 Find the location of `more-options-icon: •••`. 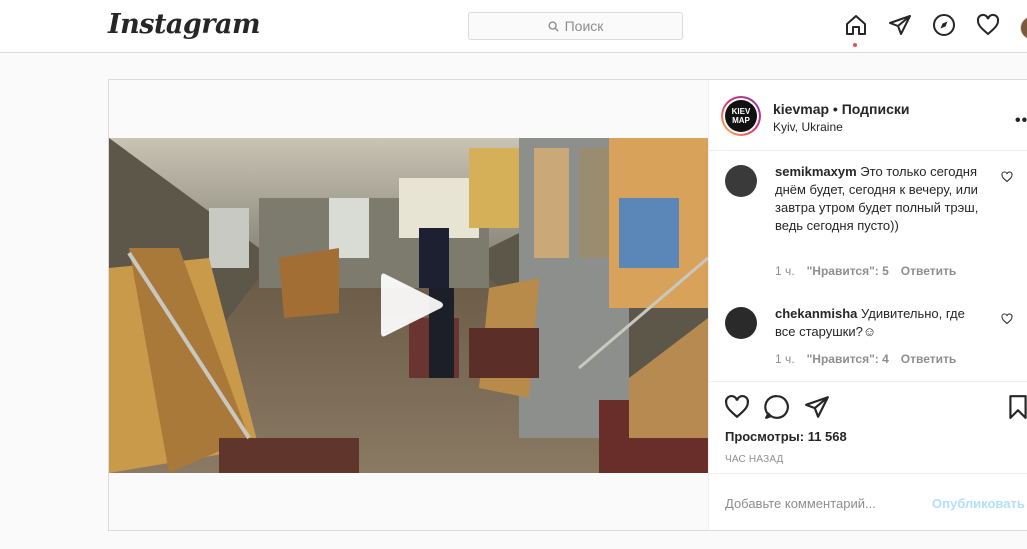

more-options-icon: ••• is located at coordinates (1021, 121).